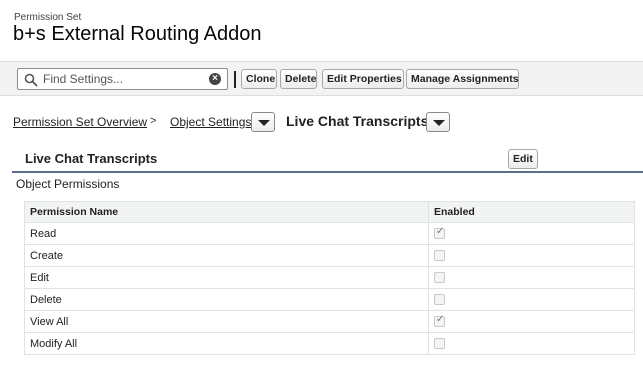 The image size is (643, 366). I want to click on table-row: Edit, so click(329, 277).